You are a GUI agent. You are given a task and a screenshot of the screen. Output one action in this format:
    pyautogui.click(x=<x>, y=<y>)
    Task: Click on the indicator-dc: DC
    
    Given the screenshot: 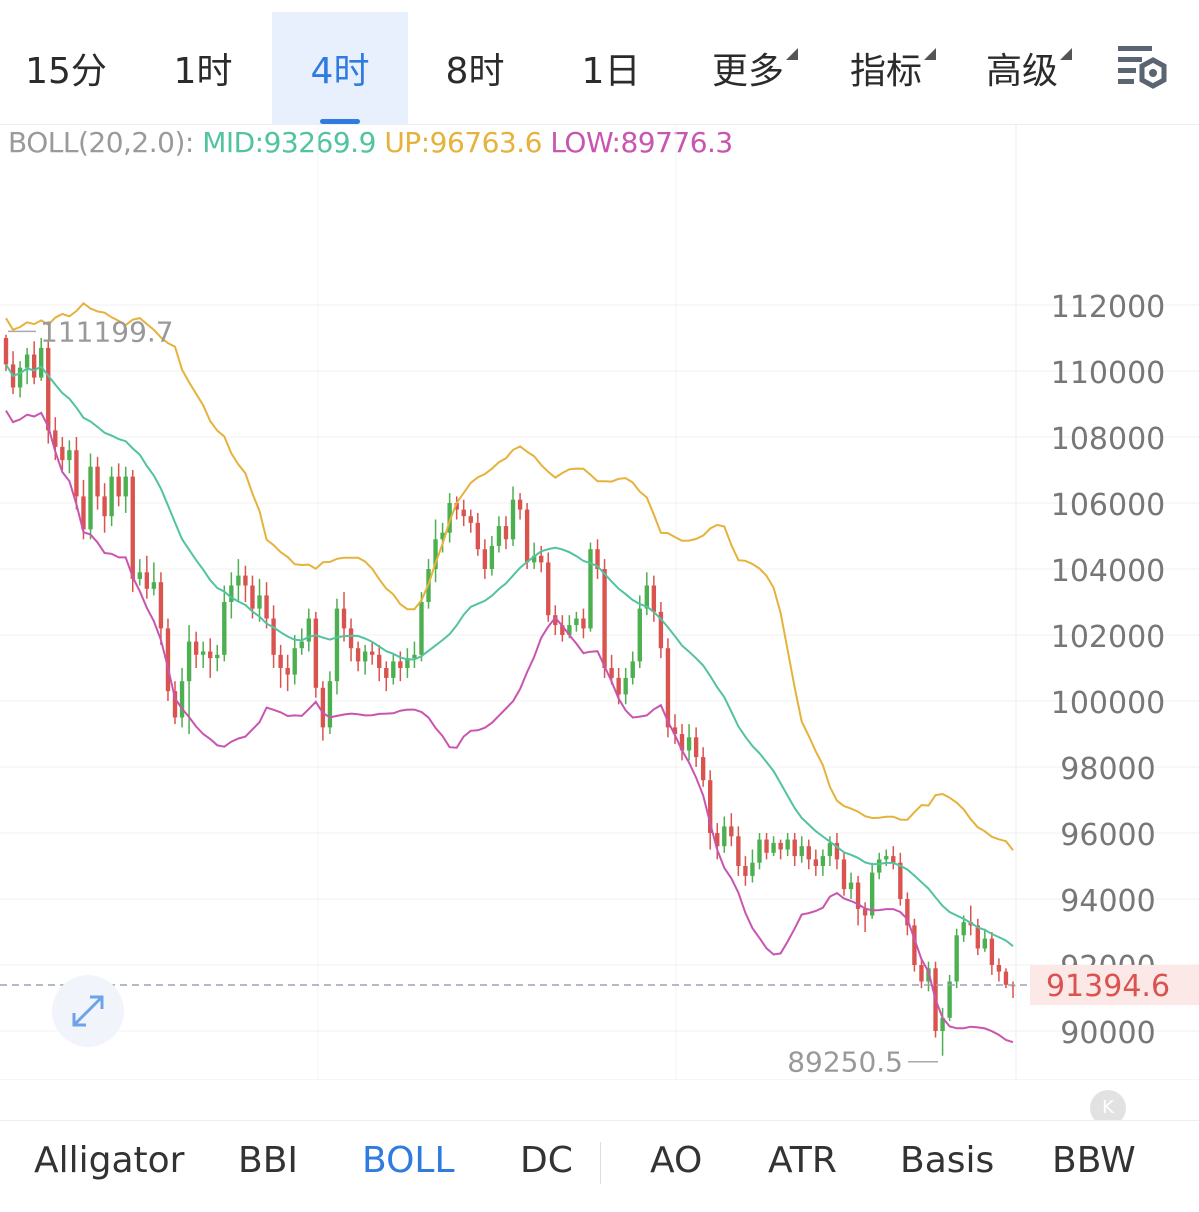 What is the action you would take?
    pyautogui.click(x=546, y=1160)
    